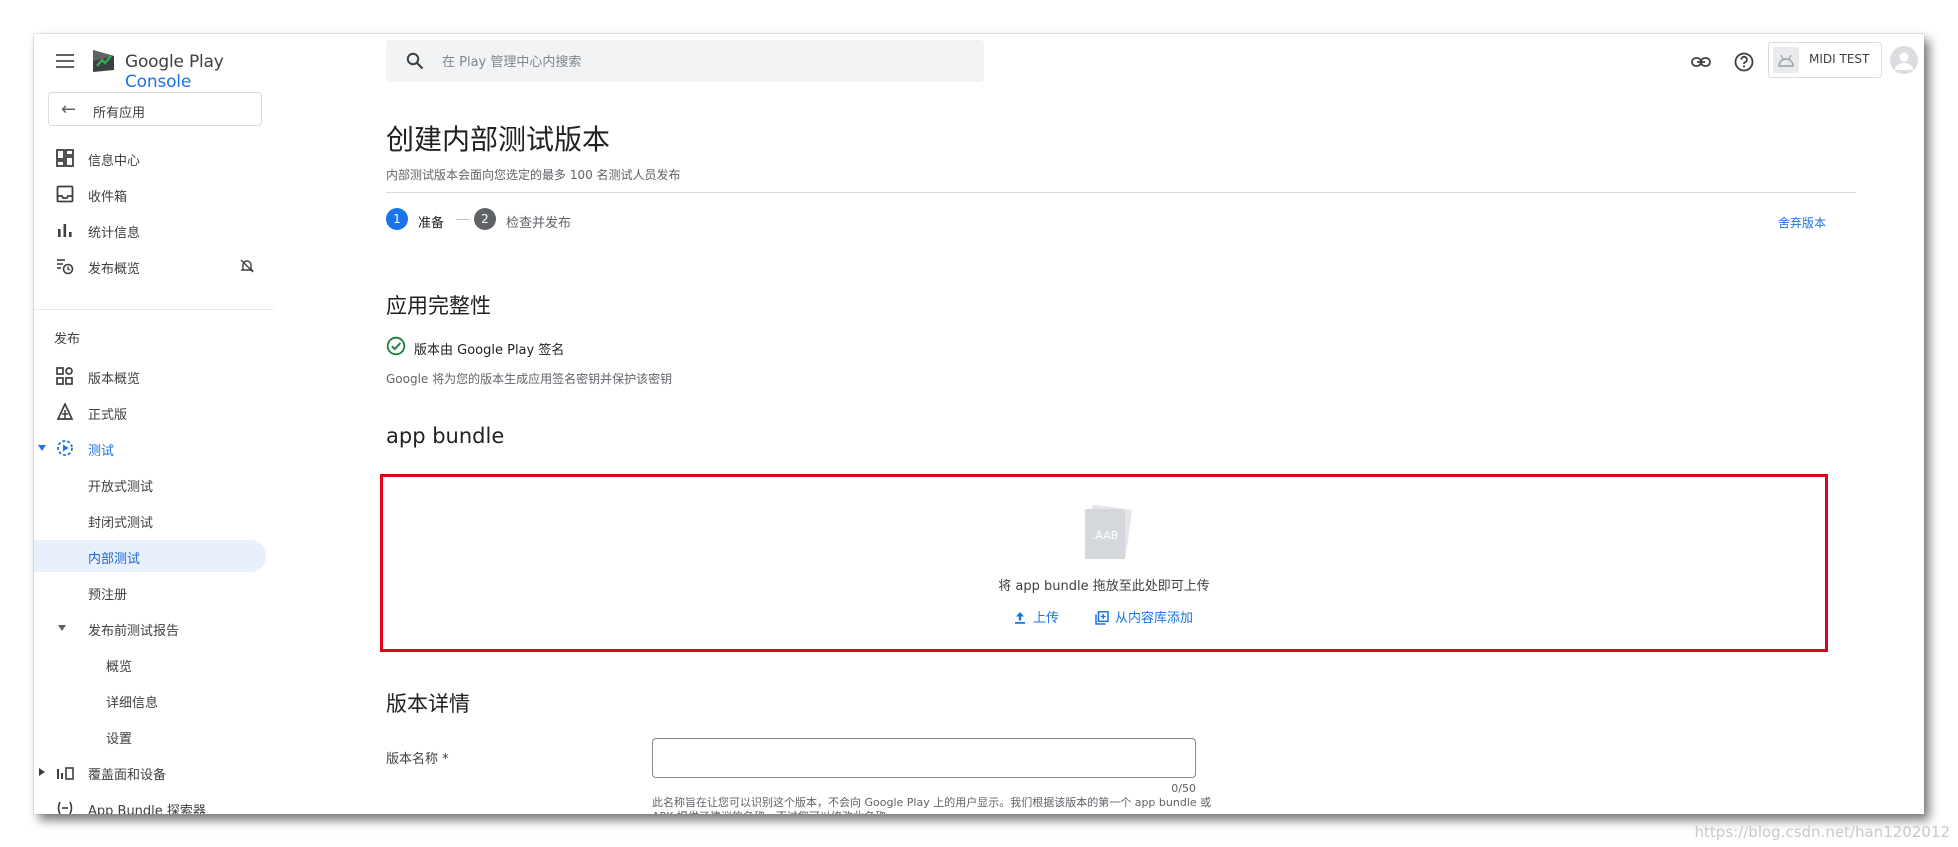 Image resolution: width=1958 pixels, height=847 pixels. I want to click on sidebar-item-closed-testing: 封闭式测试, so click(154, 520).